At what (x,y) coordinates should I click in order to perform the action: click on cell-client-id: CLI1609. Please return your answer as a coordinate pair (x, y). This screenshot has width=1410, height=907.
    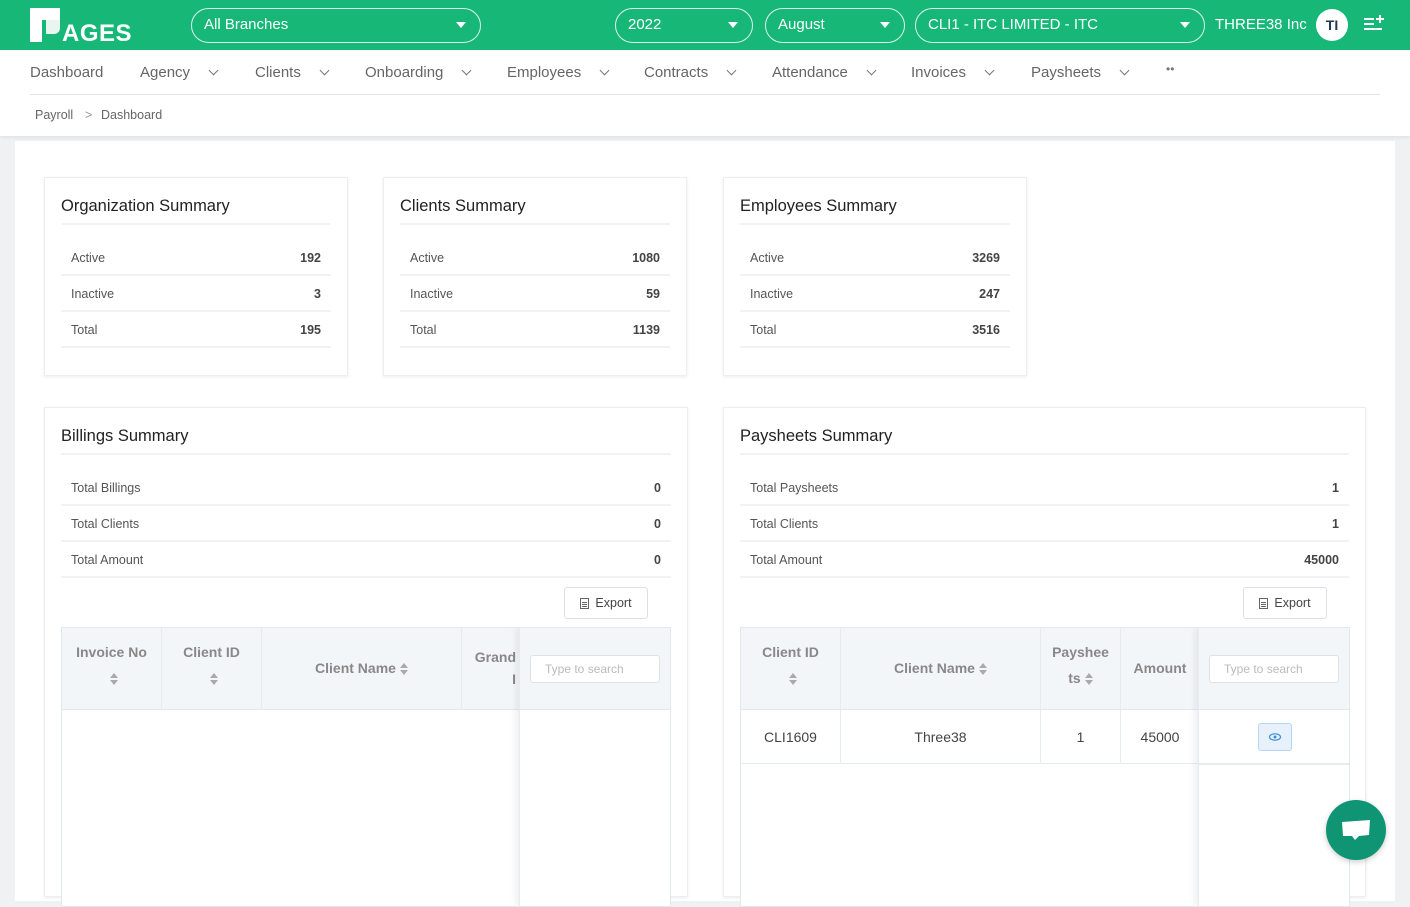
    Looking at the image, I should click on (791, 737).